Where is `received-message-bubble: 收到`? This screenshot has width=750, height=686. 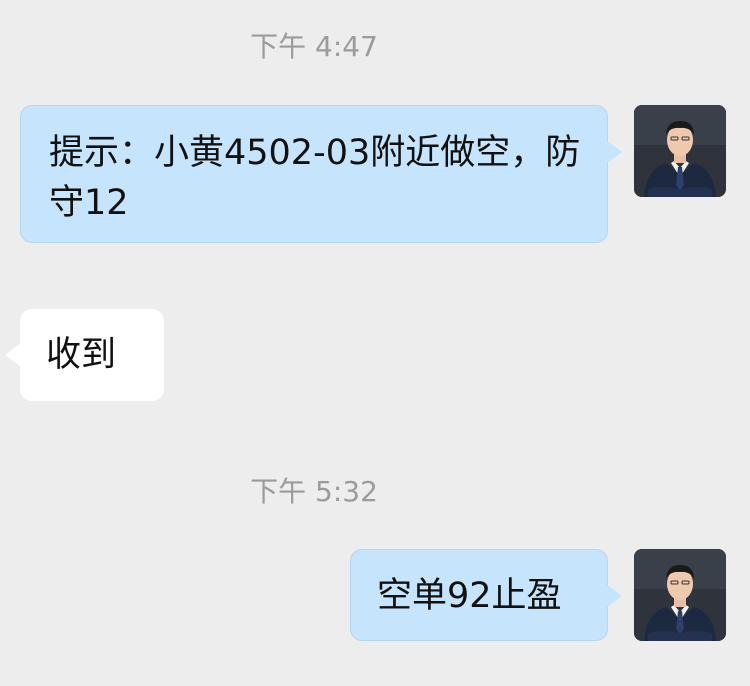 received-message-bubble: 收到 is located at coordinates (84, 355).